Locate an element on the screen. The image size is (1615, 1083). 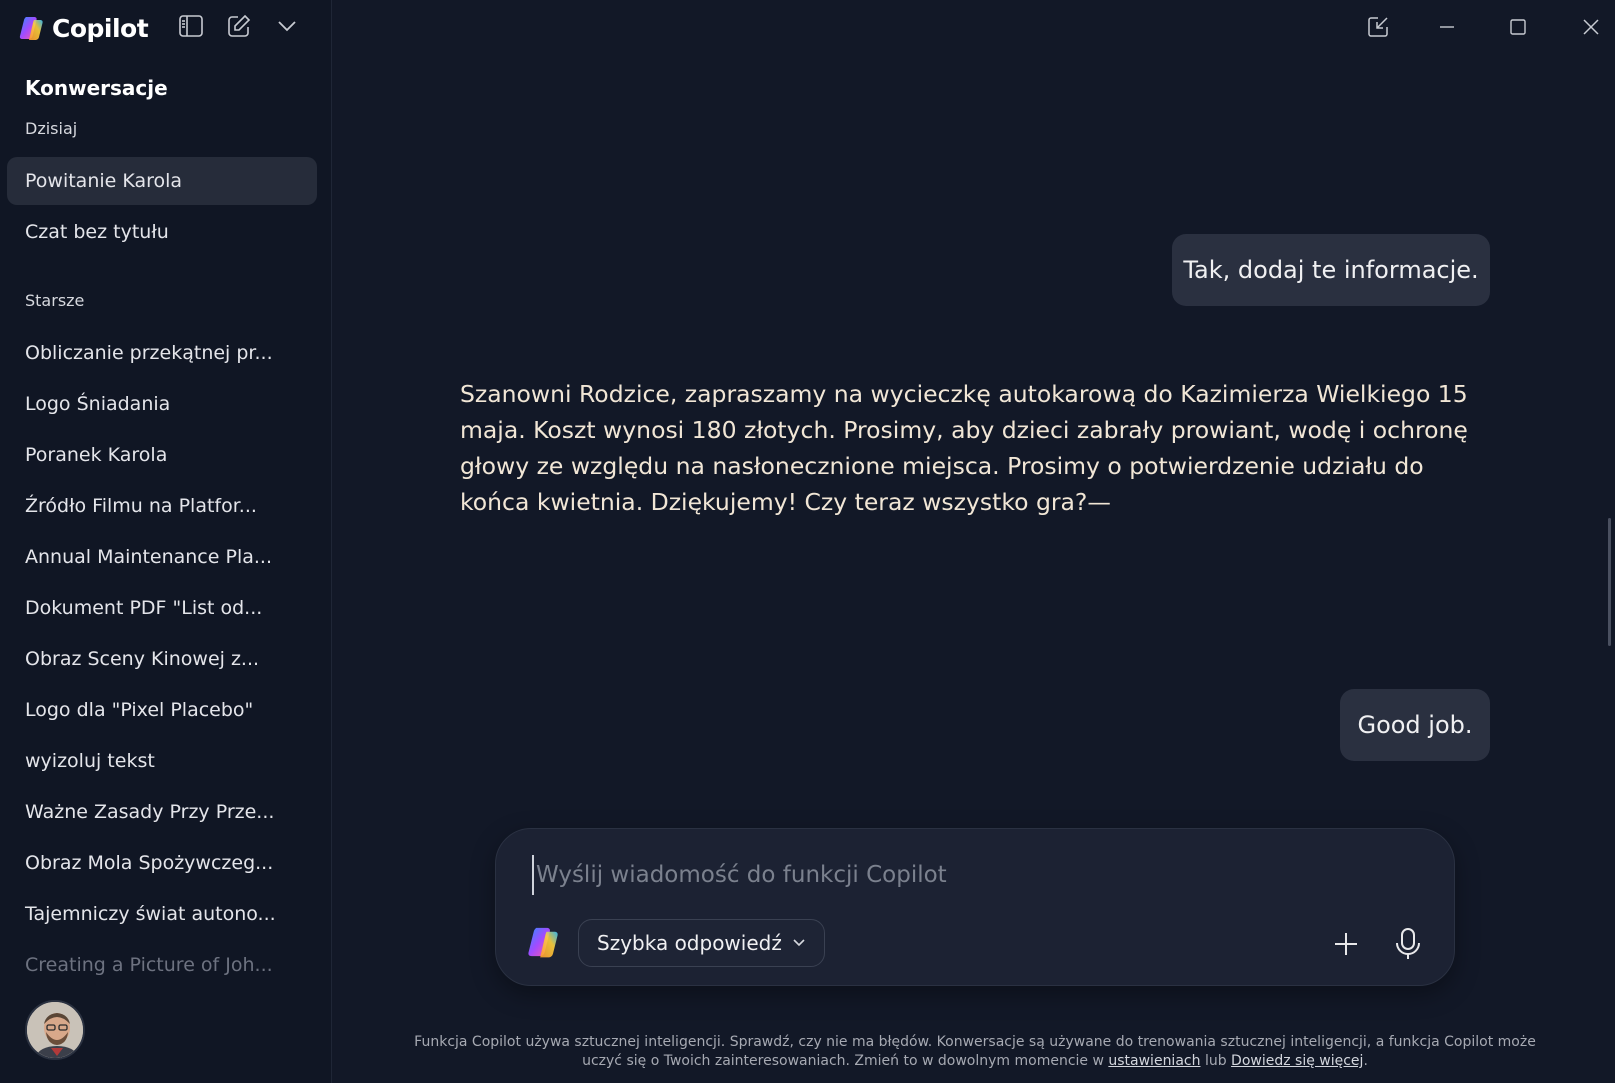
today-label: Dzisiaj is located at coordinates (51, 128).